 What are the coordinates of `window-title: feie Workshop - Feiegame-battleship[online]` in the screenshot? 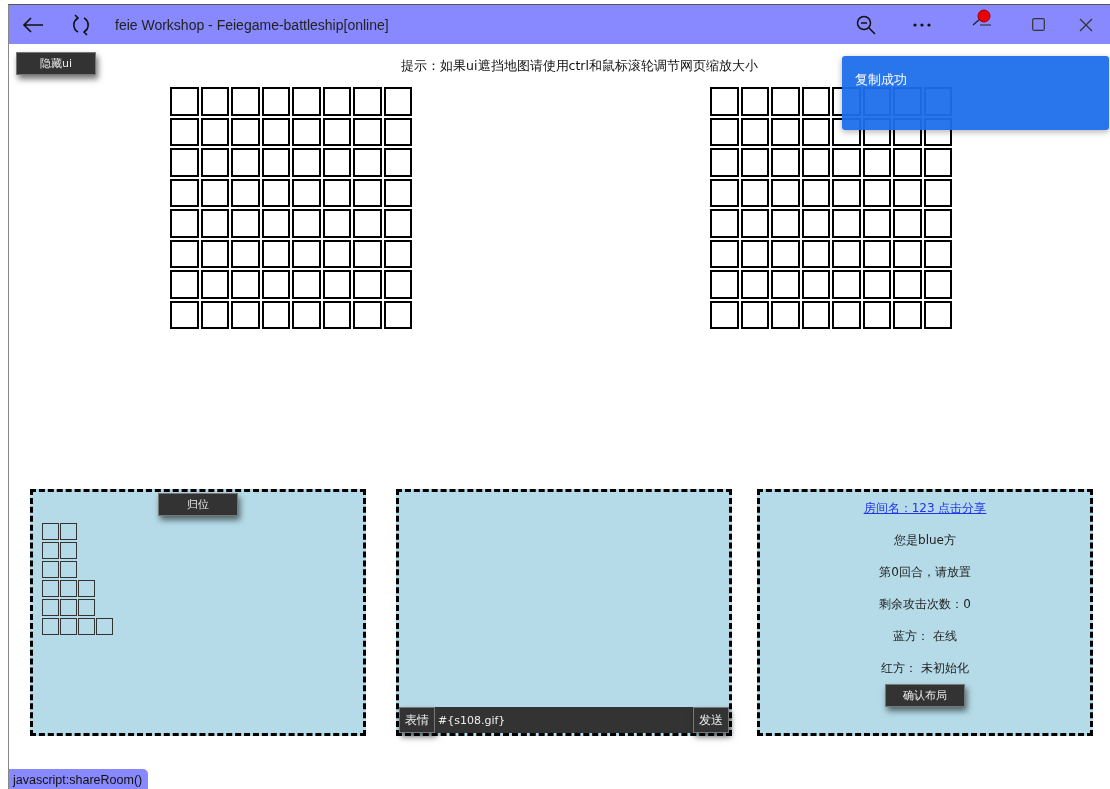 It's located at (252, 24).